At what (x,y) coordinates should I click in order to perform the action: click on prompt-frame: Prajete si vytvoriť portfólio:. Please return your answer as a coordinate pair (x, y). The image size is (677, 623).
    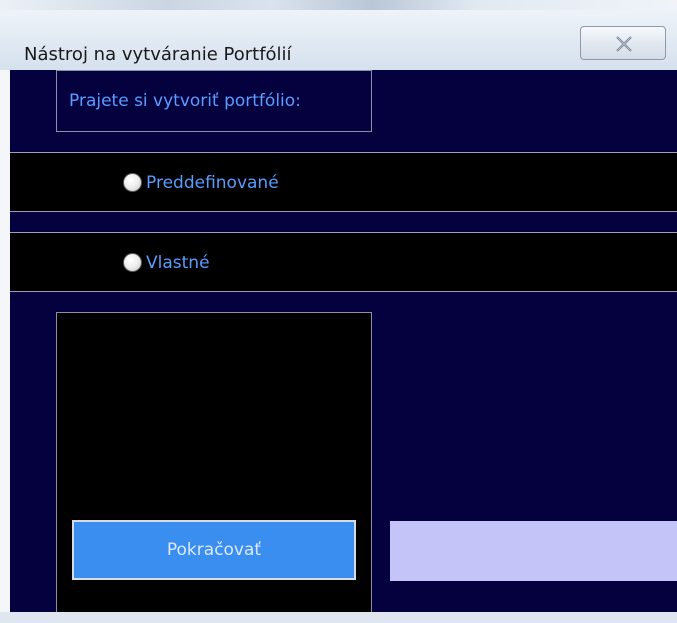
    Looking at the image, I should click on (214, 101).